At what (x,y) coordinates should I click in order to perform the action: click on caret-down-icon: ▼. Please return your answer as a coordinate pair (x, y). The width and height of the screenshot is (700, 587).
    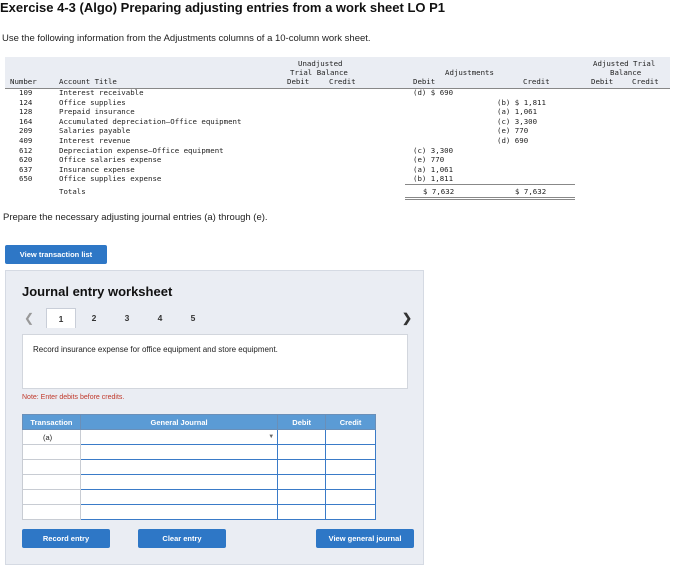
    Looking at the image, I should click on (271, 437).